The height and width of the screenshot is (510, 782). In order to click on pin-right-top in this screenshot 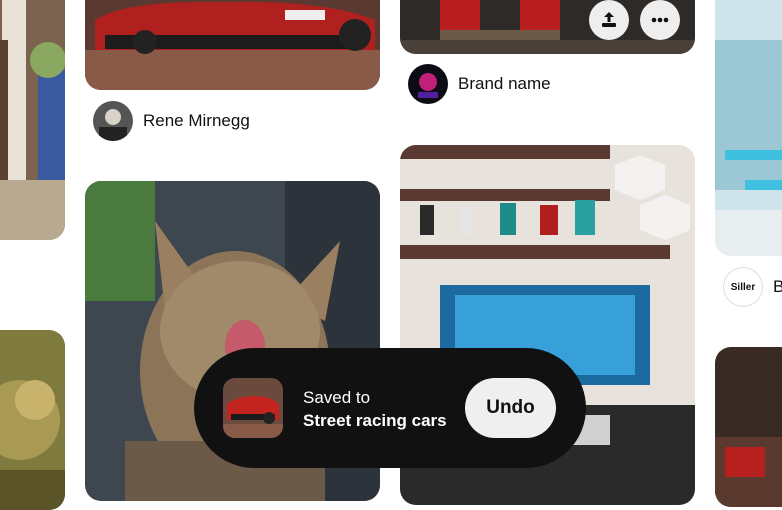, I will do `click(748, 128)`.